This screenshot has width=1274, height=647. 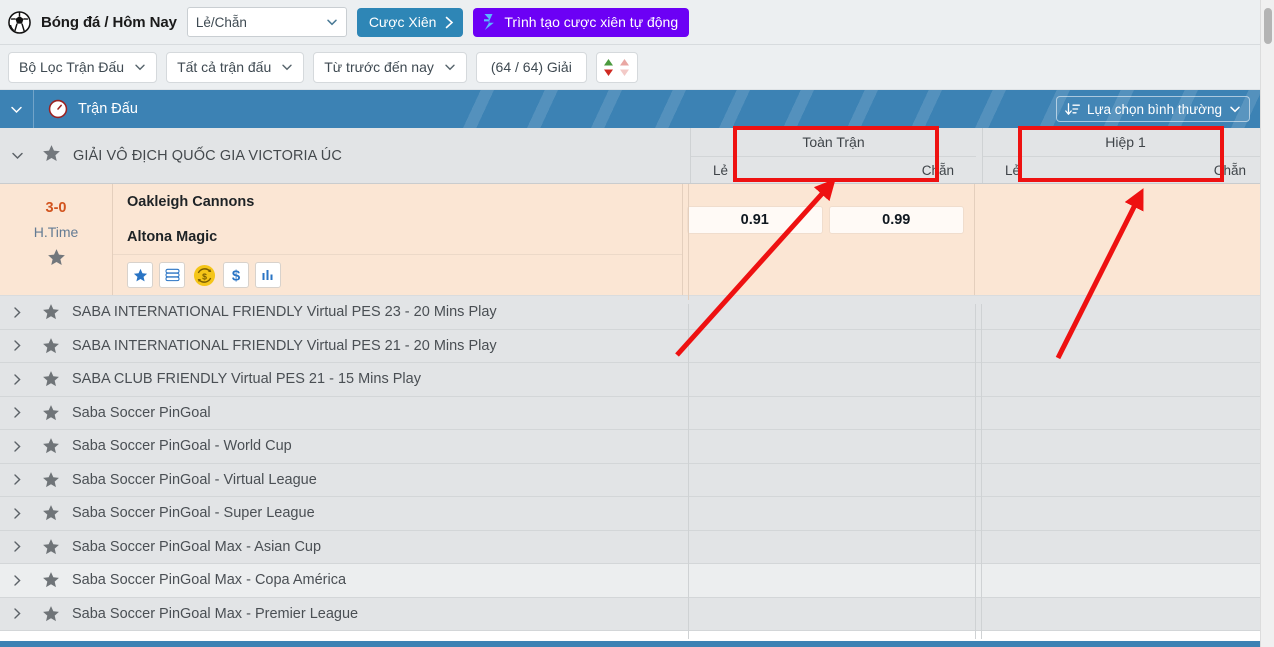 I want to click on match-period: H.Time, so click(x=56, y=232).